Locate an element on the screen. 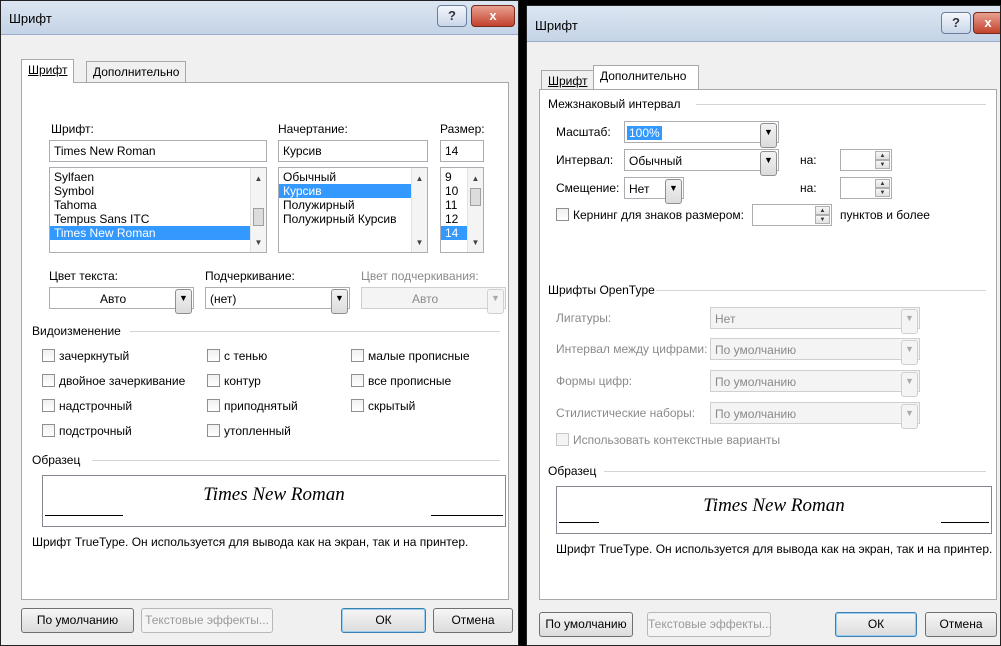 The height and width of the screenshot is (646, 1001). interval-label: Интервал: is located at coordinates (585, 160).